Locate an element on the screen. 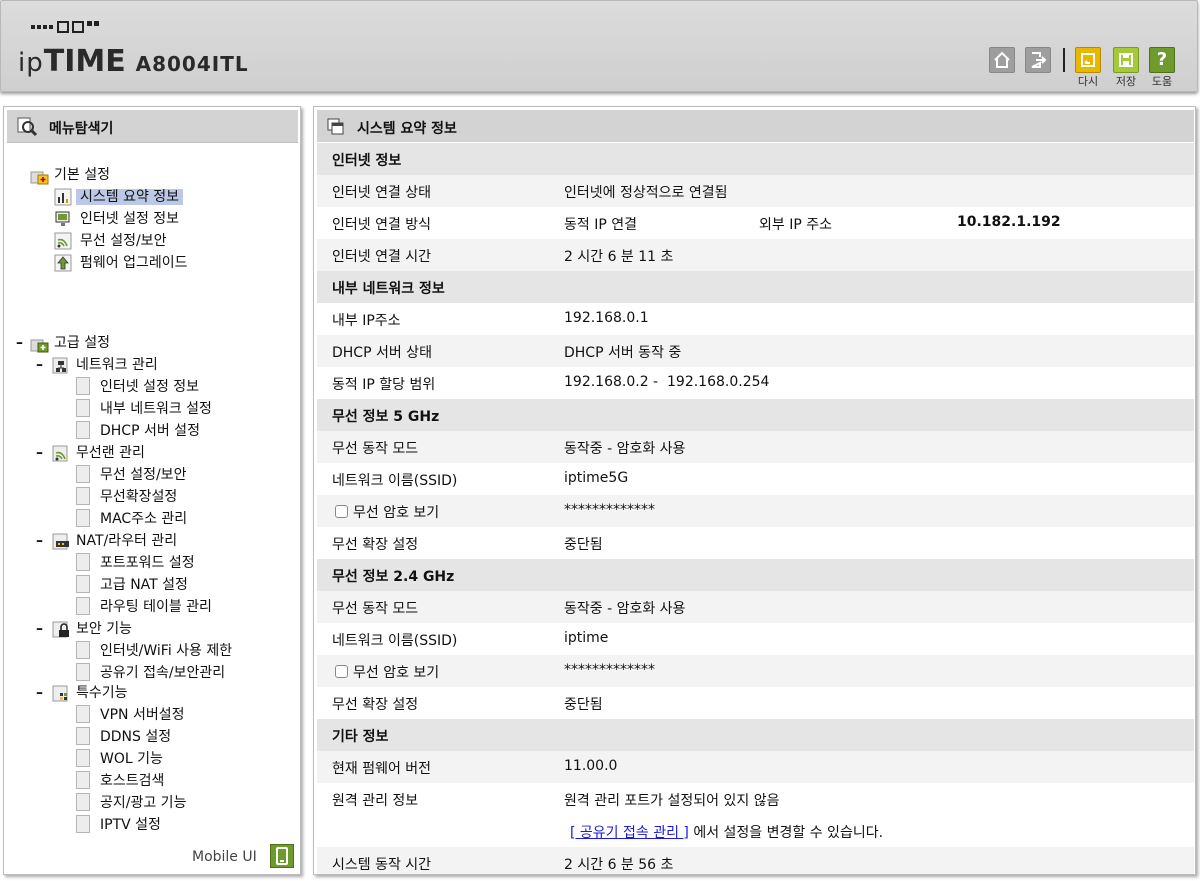 This screenshot has height=881, width=1200. tree-advanced-settings: 고급 설정 is located at coordinates (82, 343).